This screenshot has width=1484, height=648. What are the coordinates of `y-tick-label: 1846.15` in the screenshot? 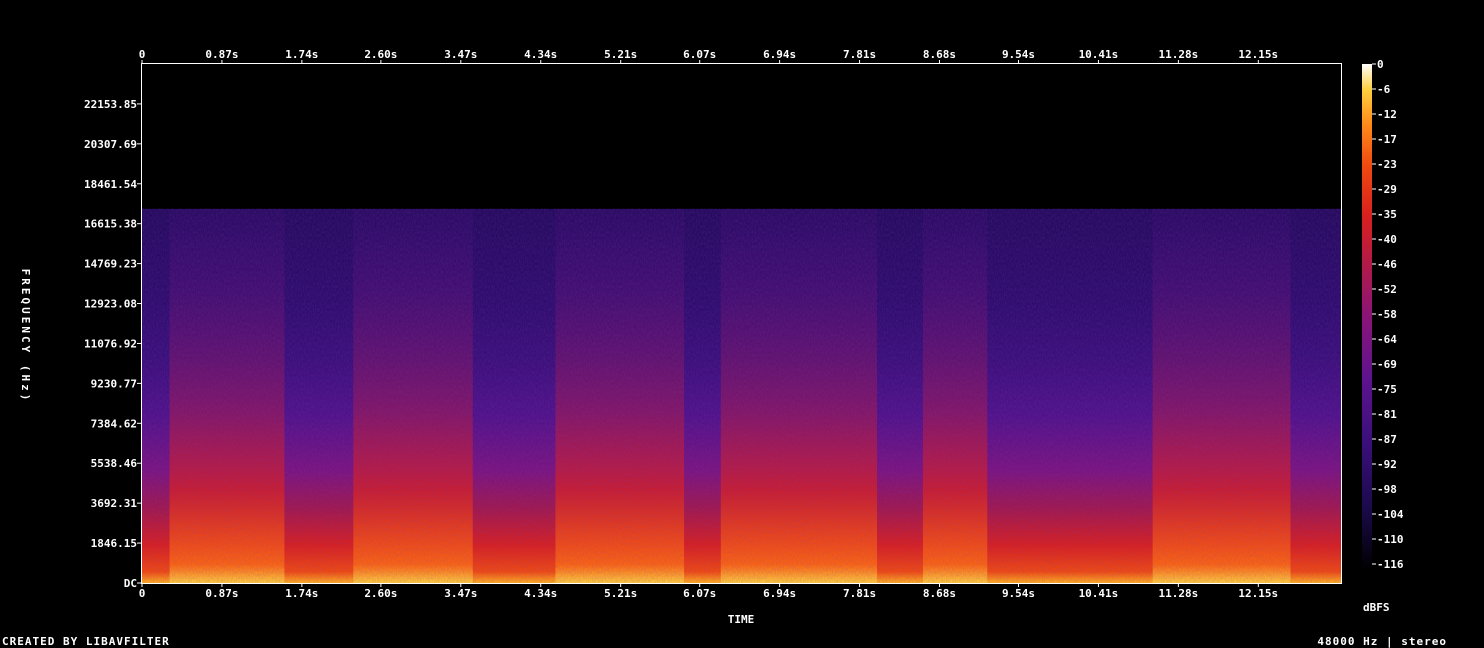 It's located at (114, 543).